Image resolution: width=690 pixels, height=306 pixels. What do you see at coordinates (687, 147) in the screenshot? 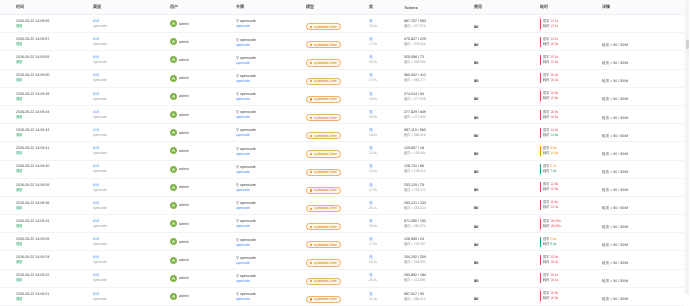
I see `vertical-scrollbar` at bounding box center [687, 147].